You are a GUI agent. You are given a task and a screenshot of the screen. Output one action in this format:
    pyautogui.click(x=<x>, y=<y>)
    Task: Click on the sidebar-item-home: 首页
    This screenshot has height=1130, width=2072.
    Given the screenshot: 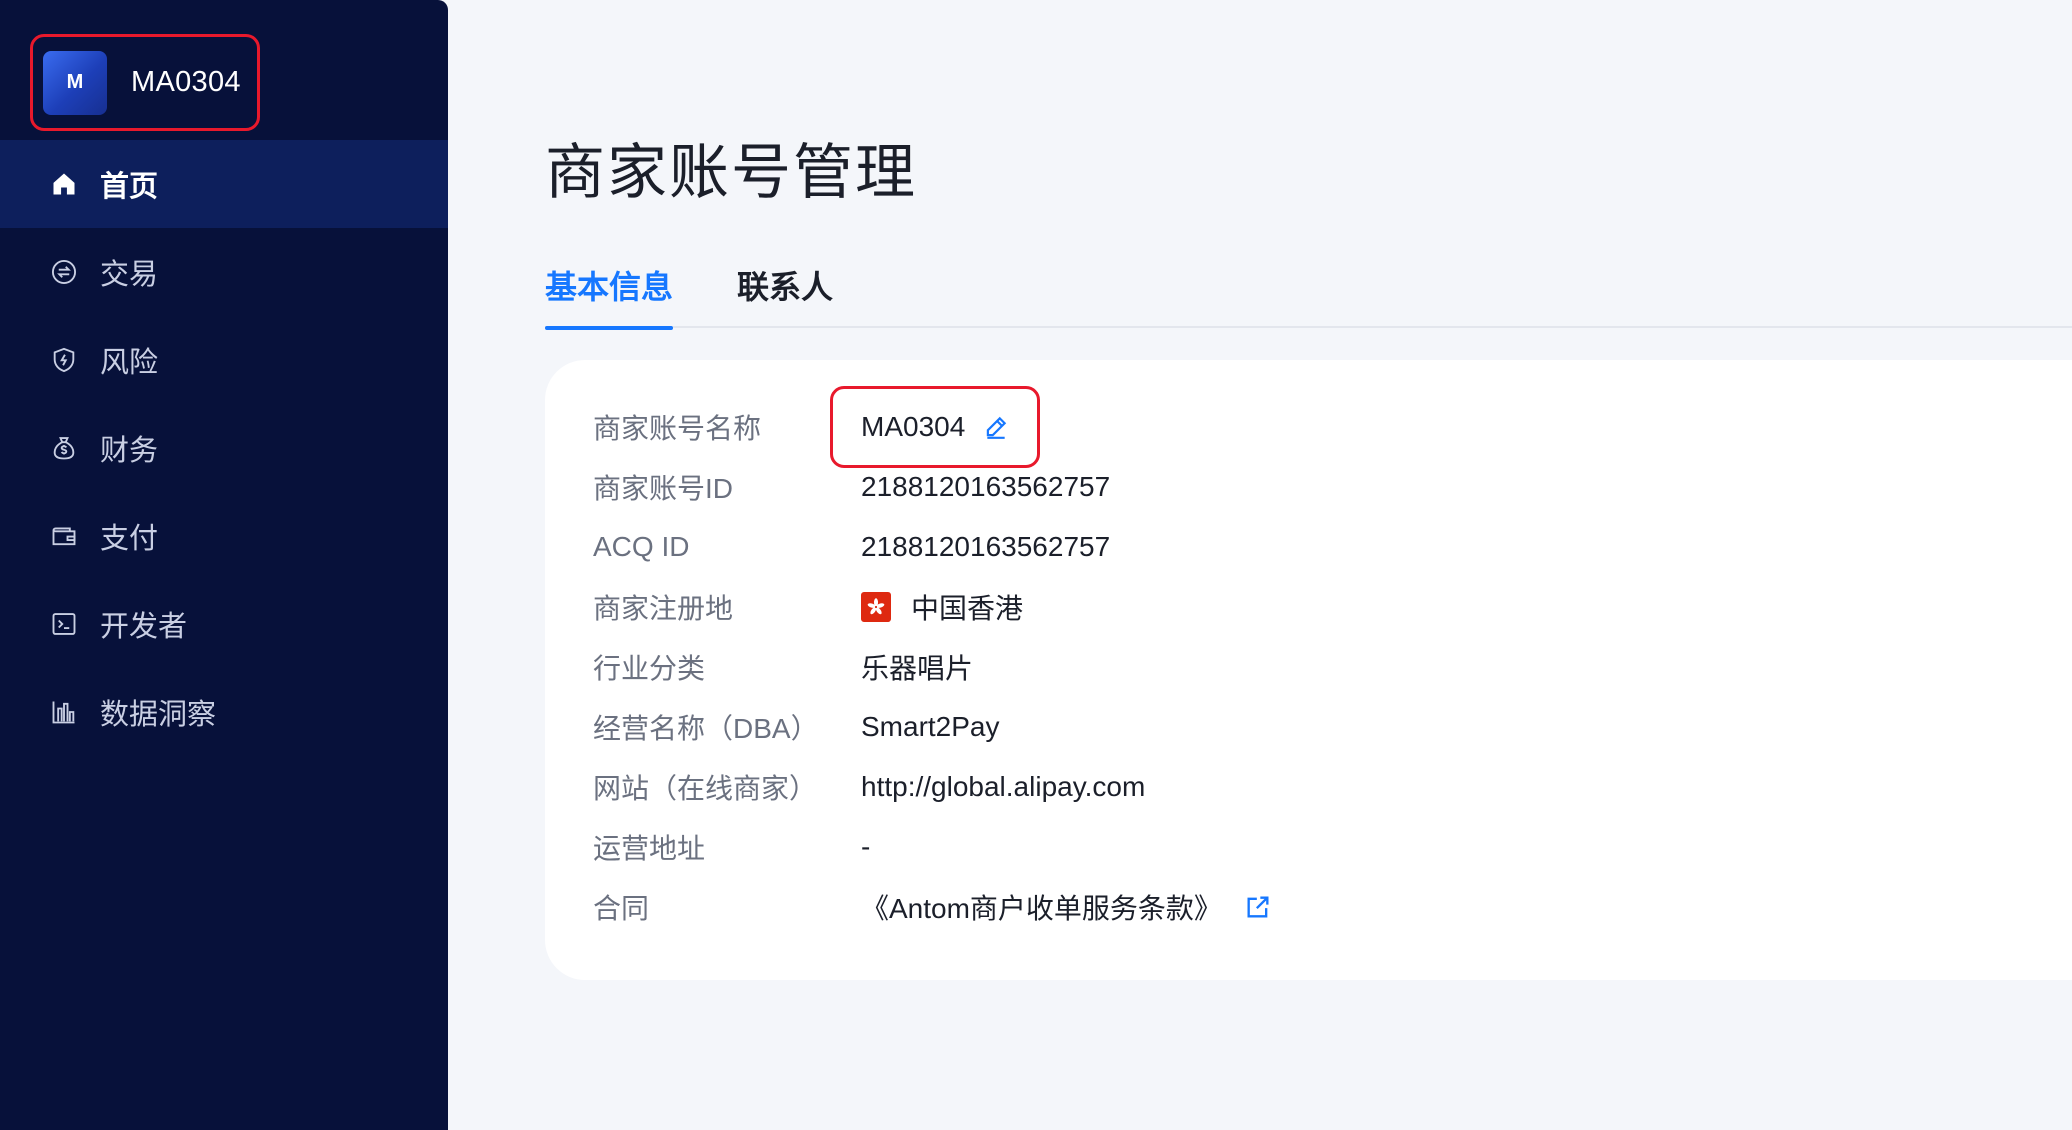 What is the action you would take?
    pyautogui.click(x=224, y=184)
    